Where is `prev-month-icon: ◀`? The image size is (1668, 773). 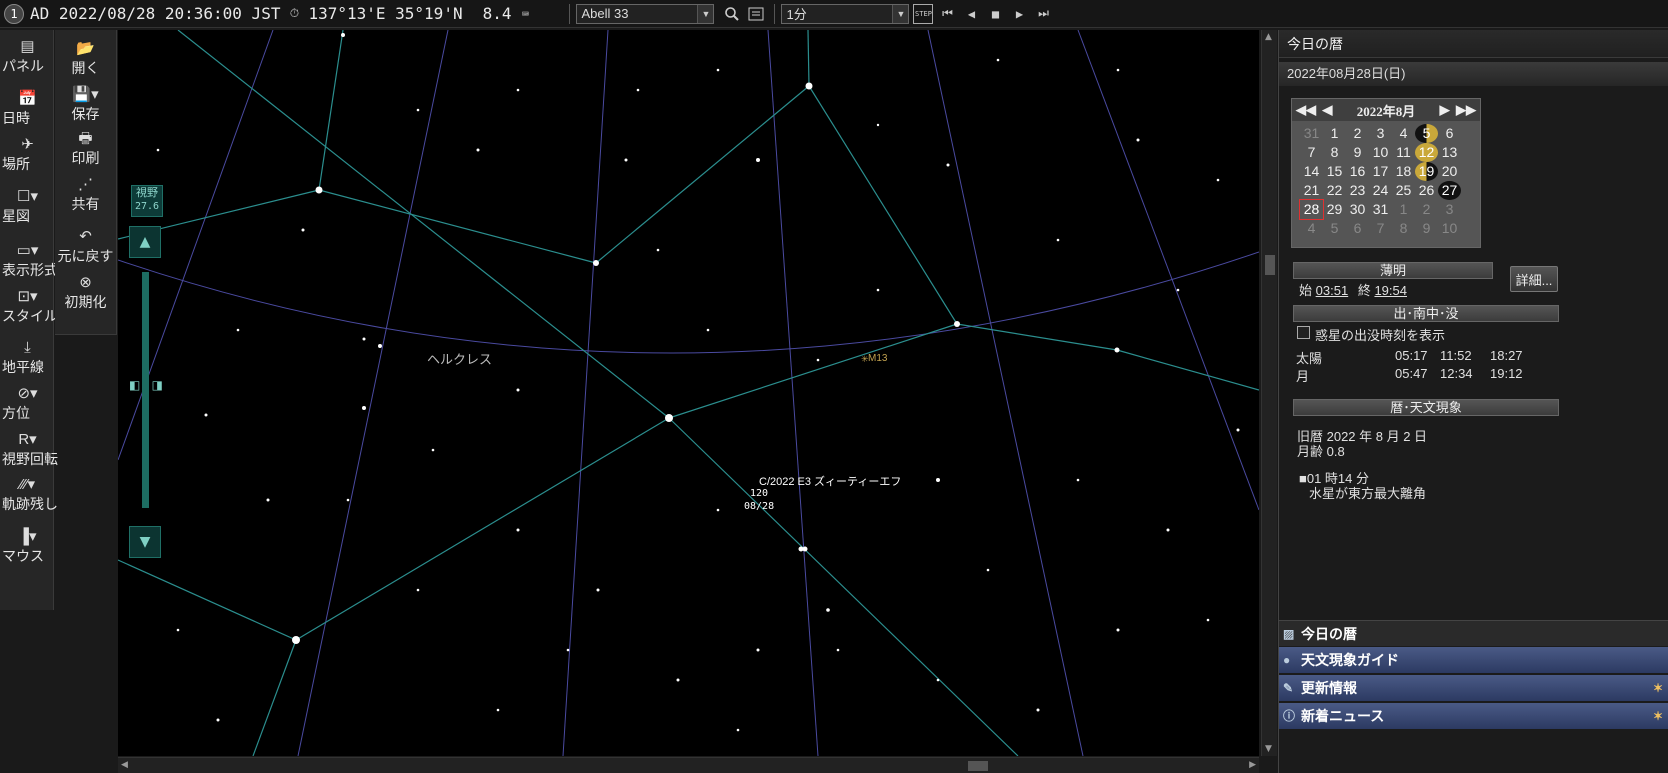
prev-month-icon: ◀ is located at coordinates (1327, 110).